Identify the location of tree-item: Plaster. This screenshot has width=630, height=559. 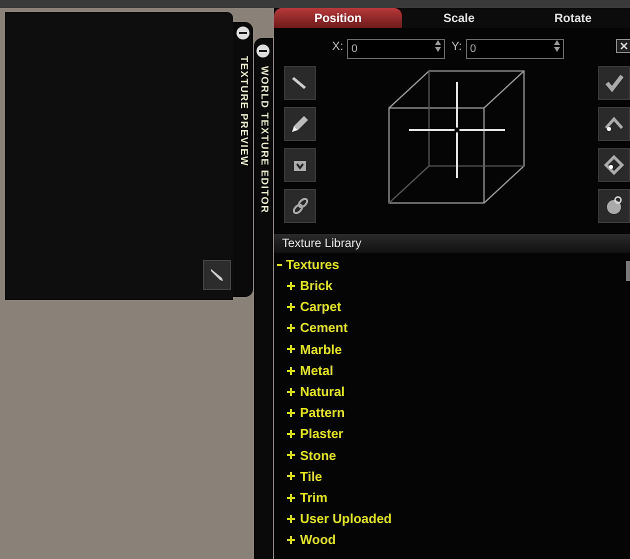
(322, 434).